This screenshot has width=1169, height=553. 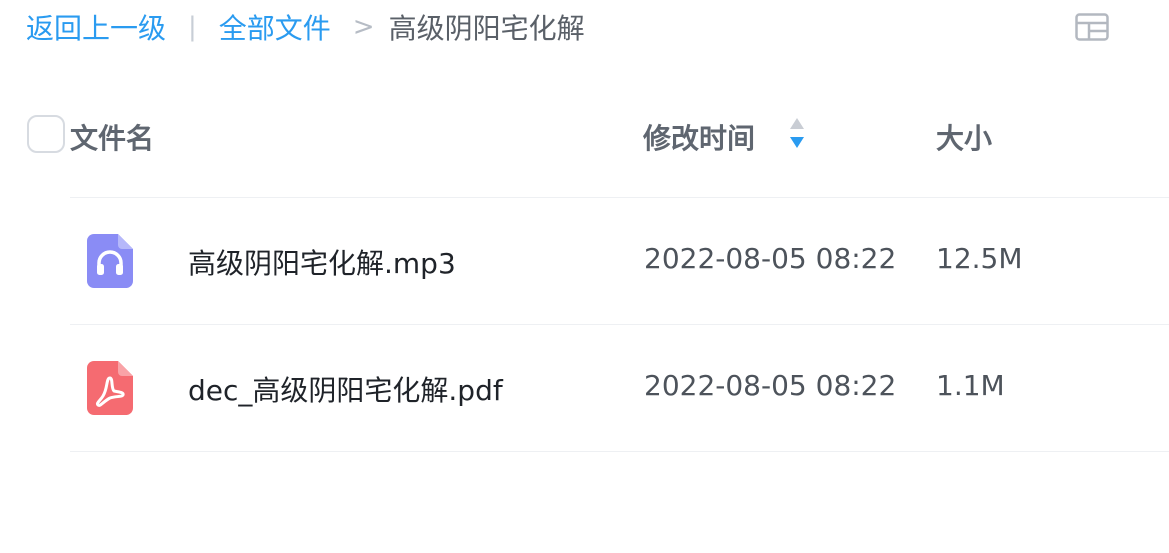 I want to click on file-name: 高级阴阳宅化解.mp3, so click(x=322, y=262).